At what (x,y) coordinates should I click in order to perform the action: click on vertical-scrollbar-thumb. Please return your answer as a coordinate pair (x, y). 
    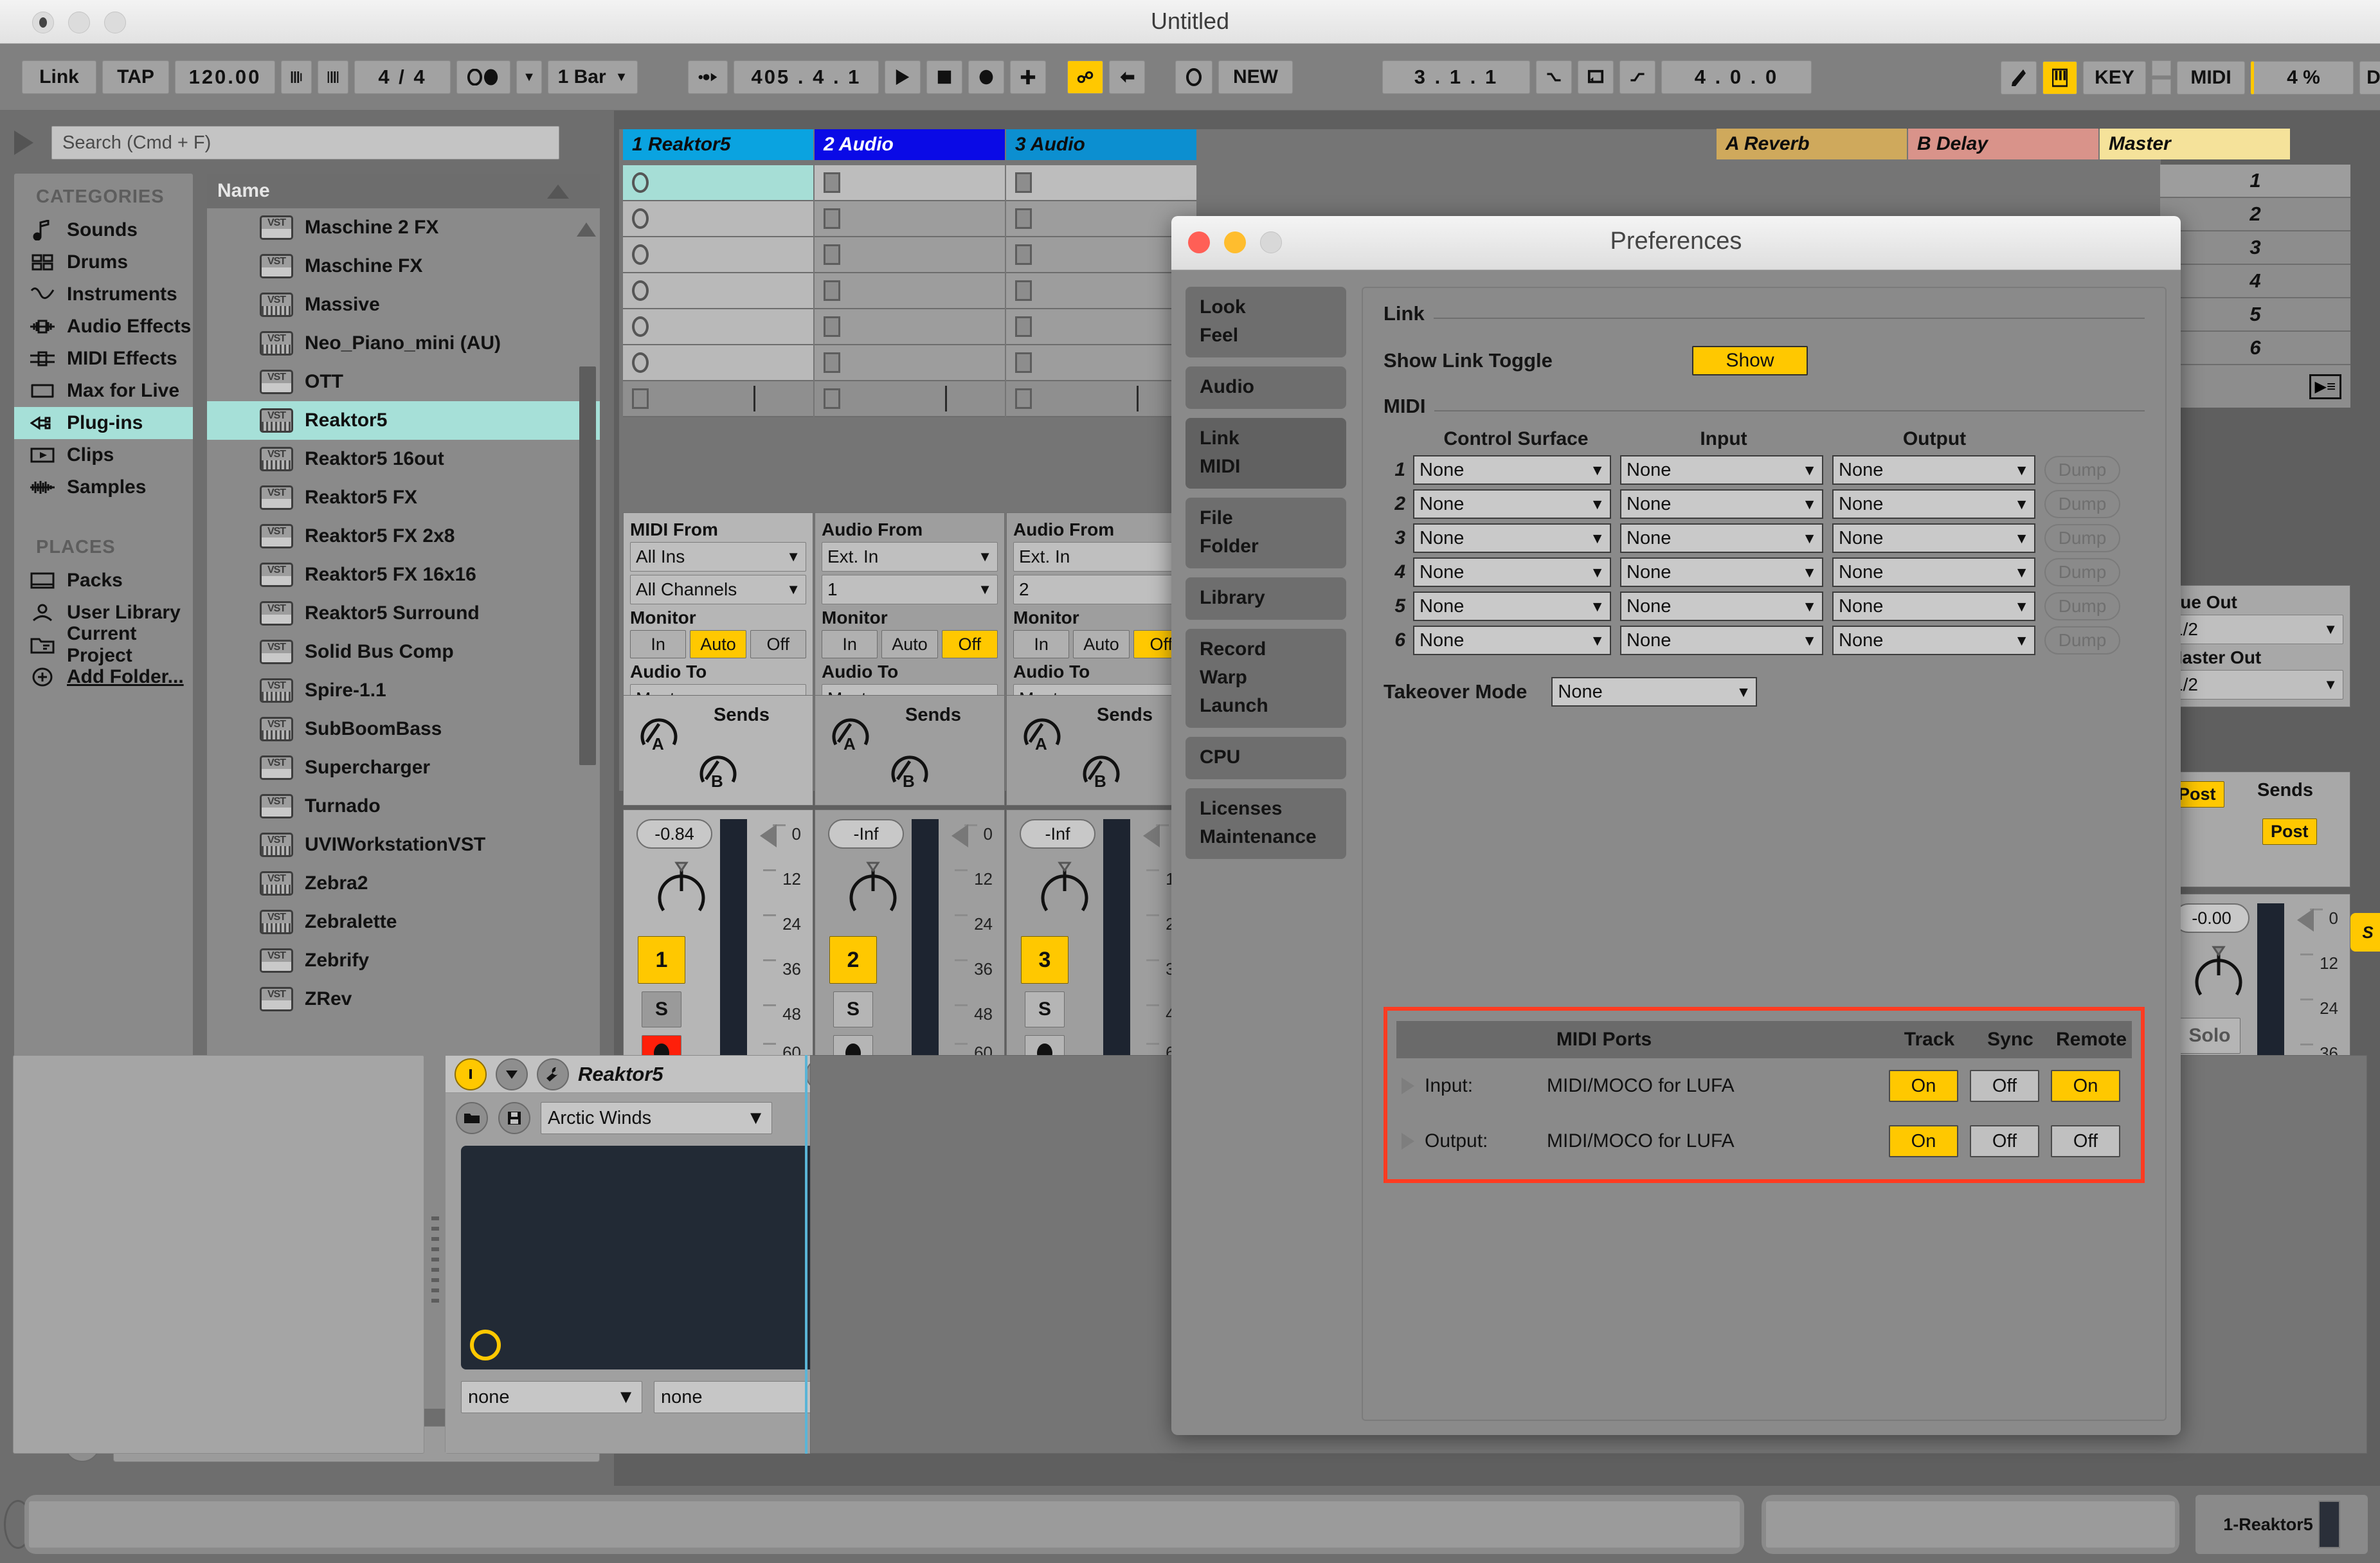
    Looking at the image, I should click on (587, 565).